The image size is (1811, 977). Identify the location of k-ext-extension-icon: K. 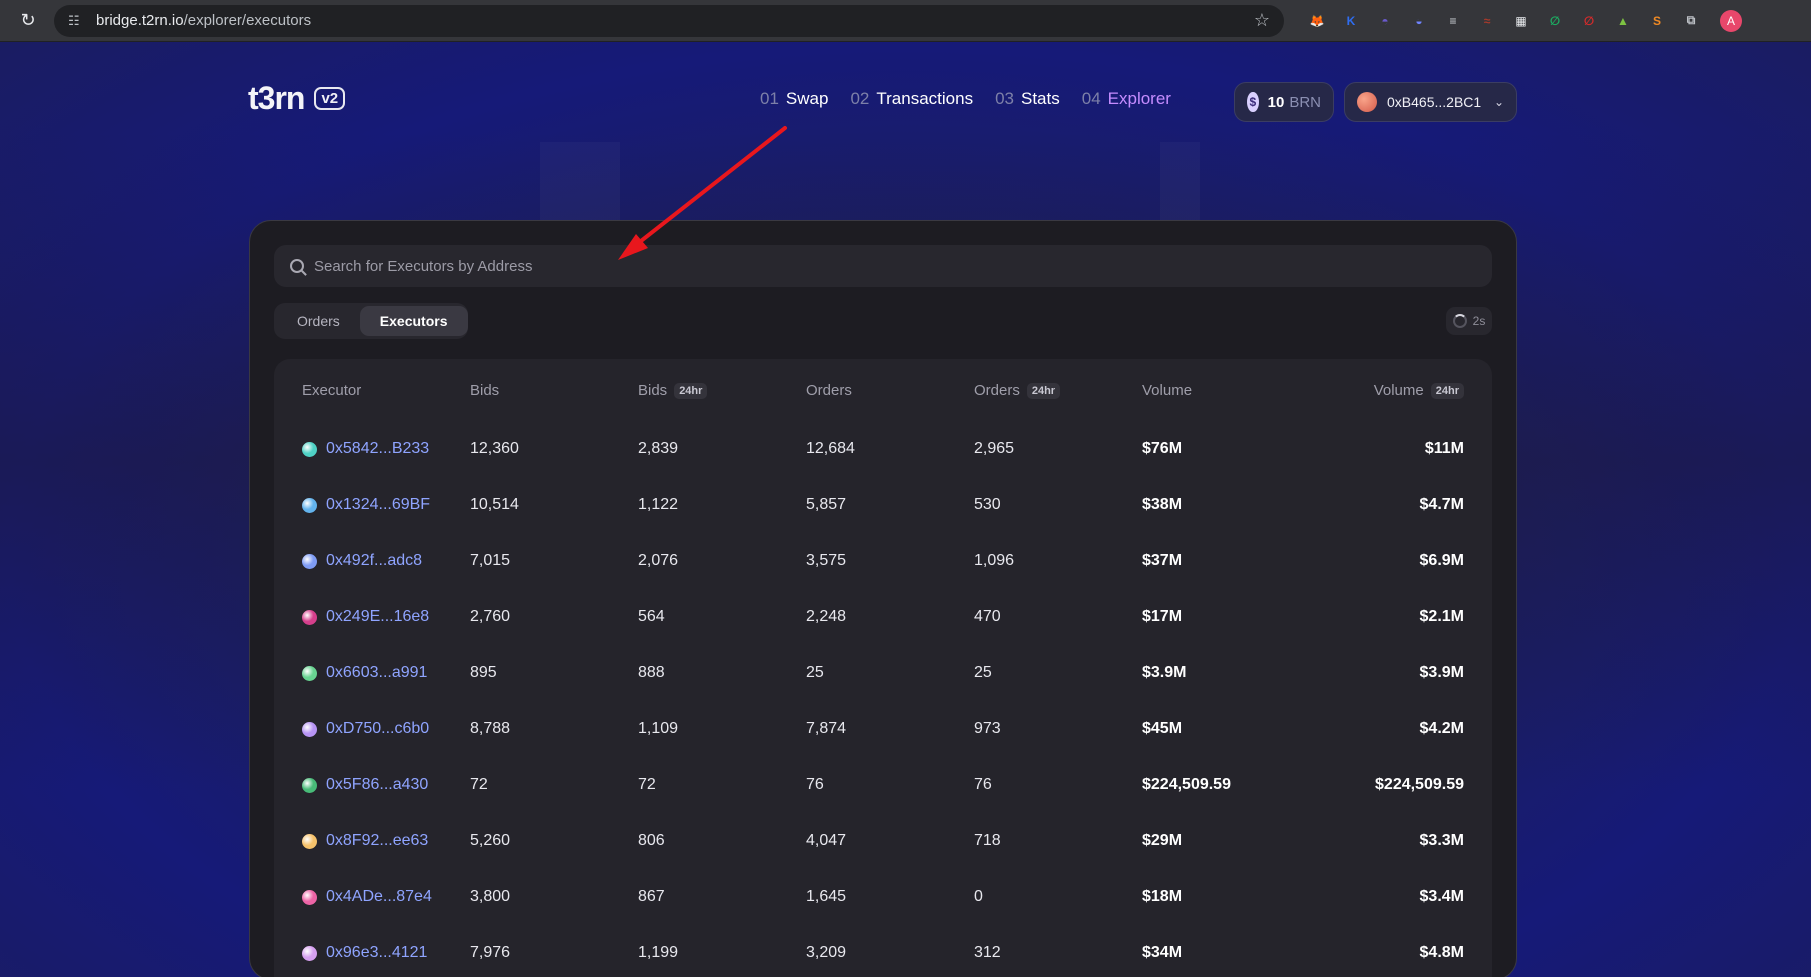
(1351, 21).